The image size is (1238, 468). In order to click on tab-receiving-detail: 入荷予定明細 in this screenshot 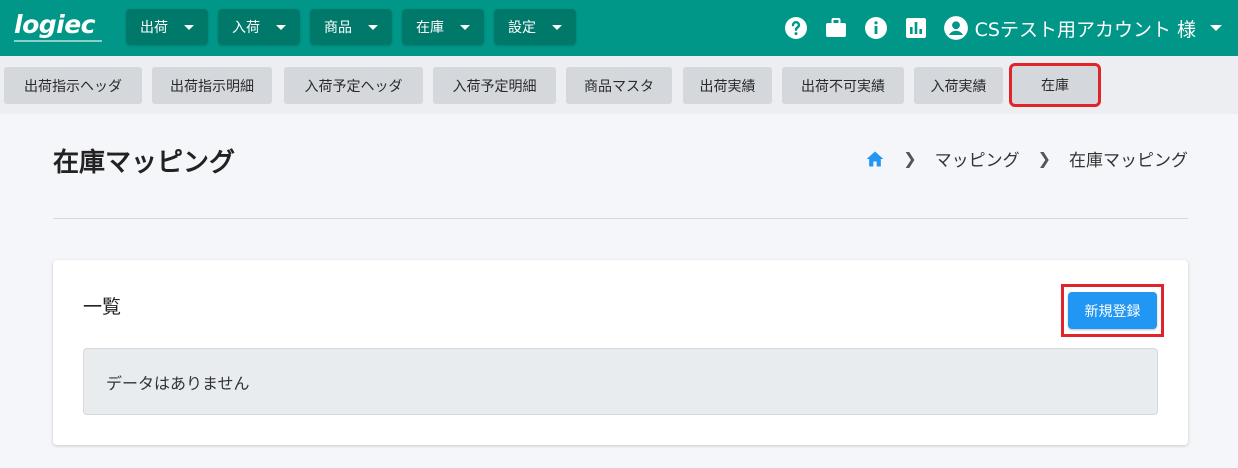, I will do `click(494, 85)`.